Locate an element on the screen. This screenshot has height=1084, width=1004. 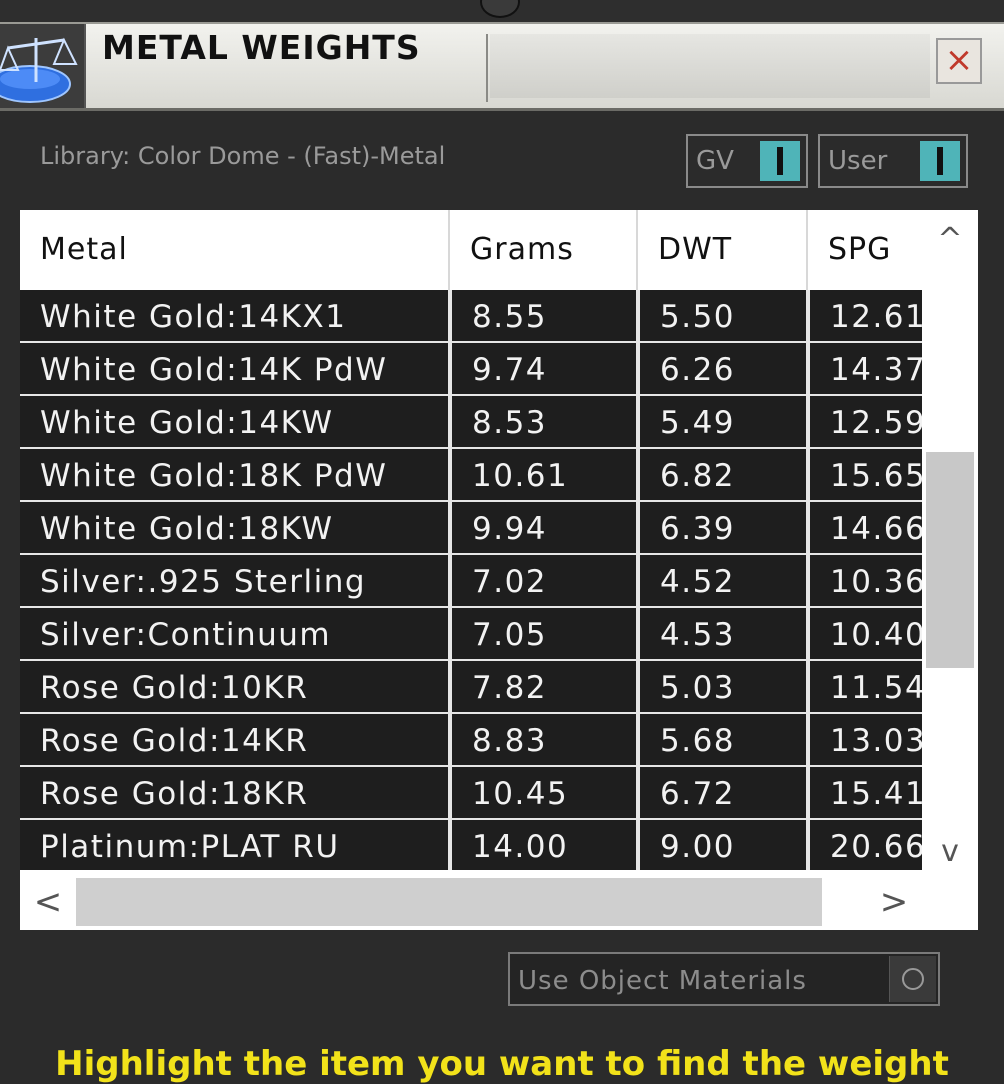
table-row: White Gold:18KW 9.94 6.39 14.66 is located at coordinates (471, 527).